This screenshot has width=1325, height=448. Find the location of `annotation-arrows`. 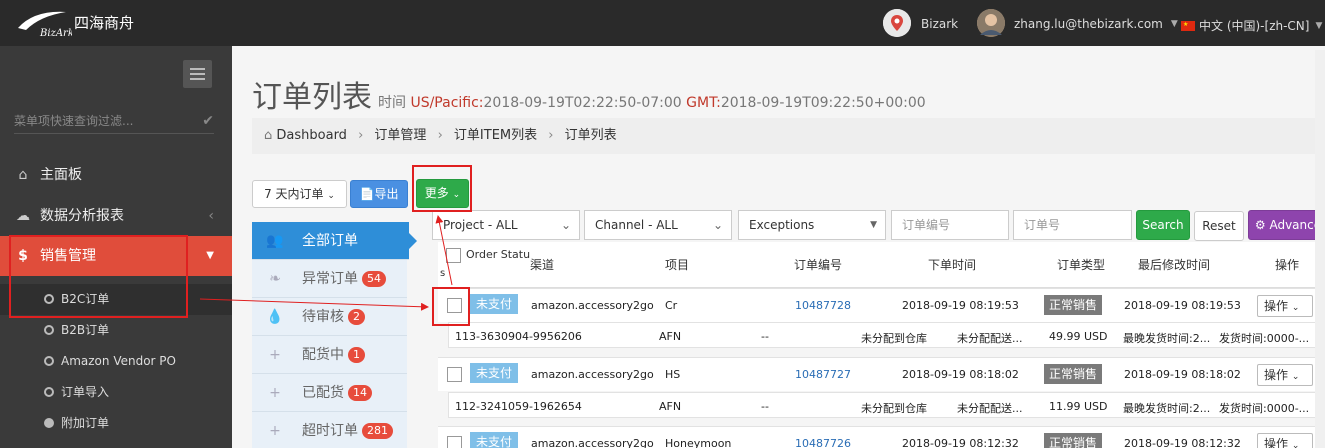

annotation-arrows is located at coordinates (326, 263).